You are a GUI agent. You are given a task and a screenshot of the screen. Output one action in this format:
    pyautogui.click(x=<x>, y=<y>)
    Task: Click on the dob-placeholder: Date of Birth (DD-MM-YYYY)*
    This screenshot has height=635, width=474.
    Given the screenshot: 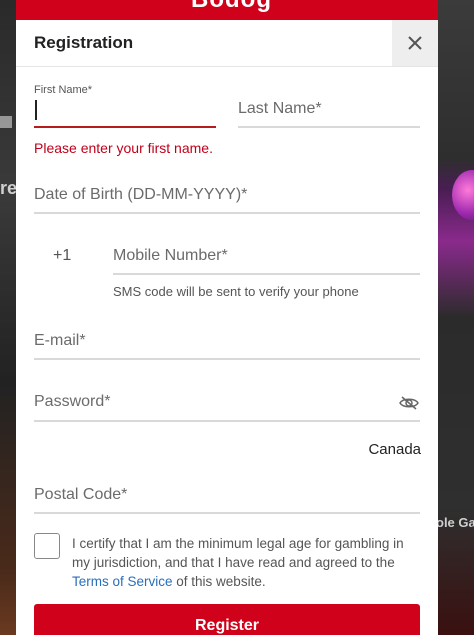 What is the action you would take?
    pyautogui.click(x=141, y=194)
    